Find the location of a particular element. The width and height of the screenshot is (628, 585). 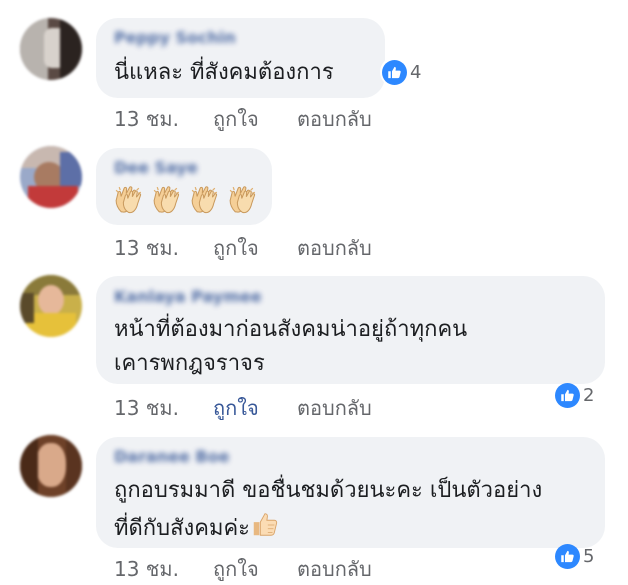

author-name: Daranee Boe is located at coordinates (171, 456).